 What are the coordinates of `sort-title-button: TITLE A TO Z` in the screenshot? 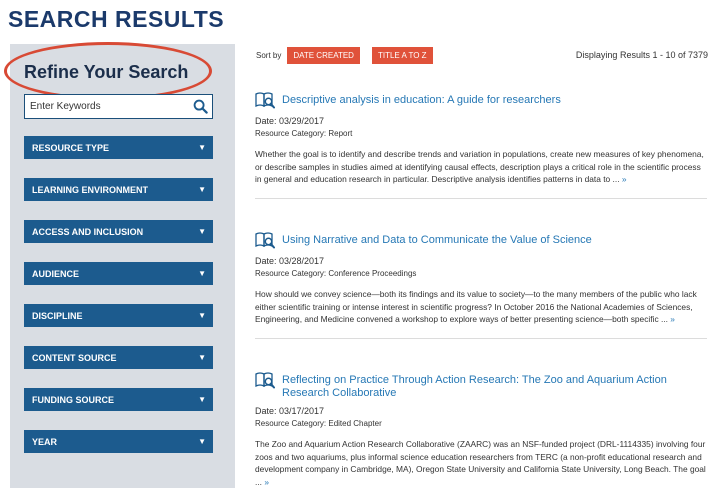 It's located at (402, 55).